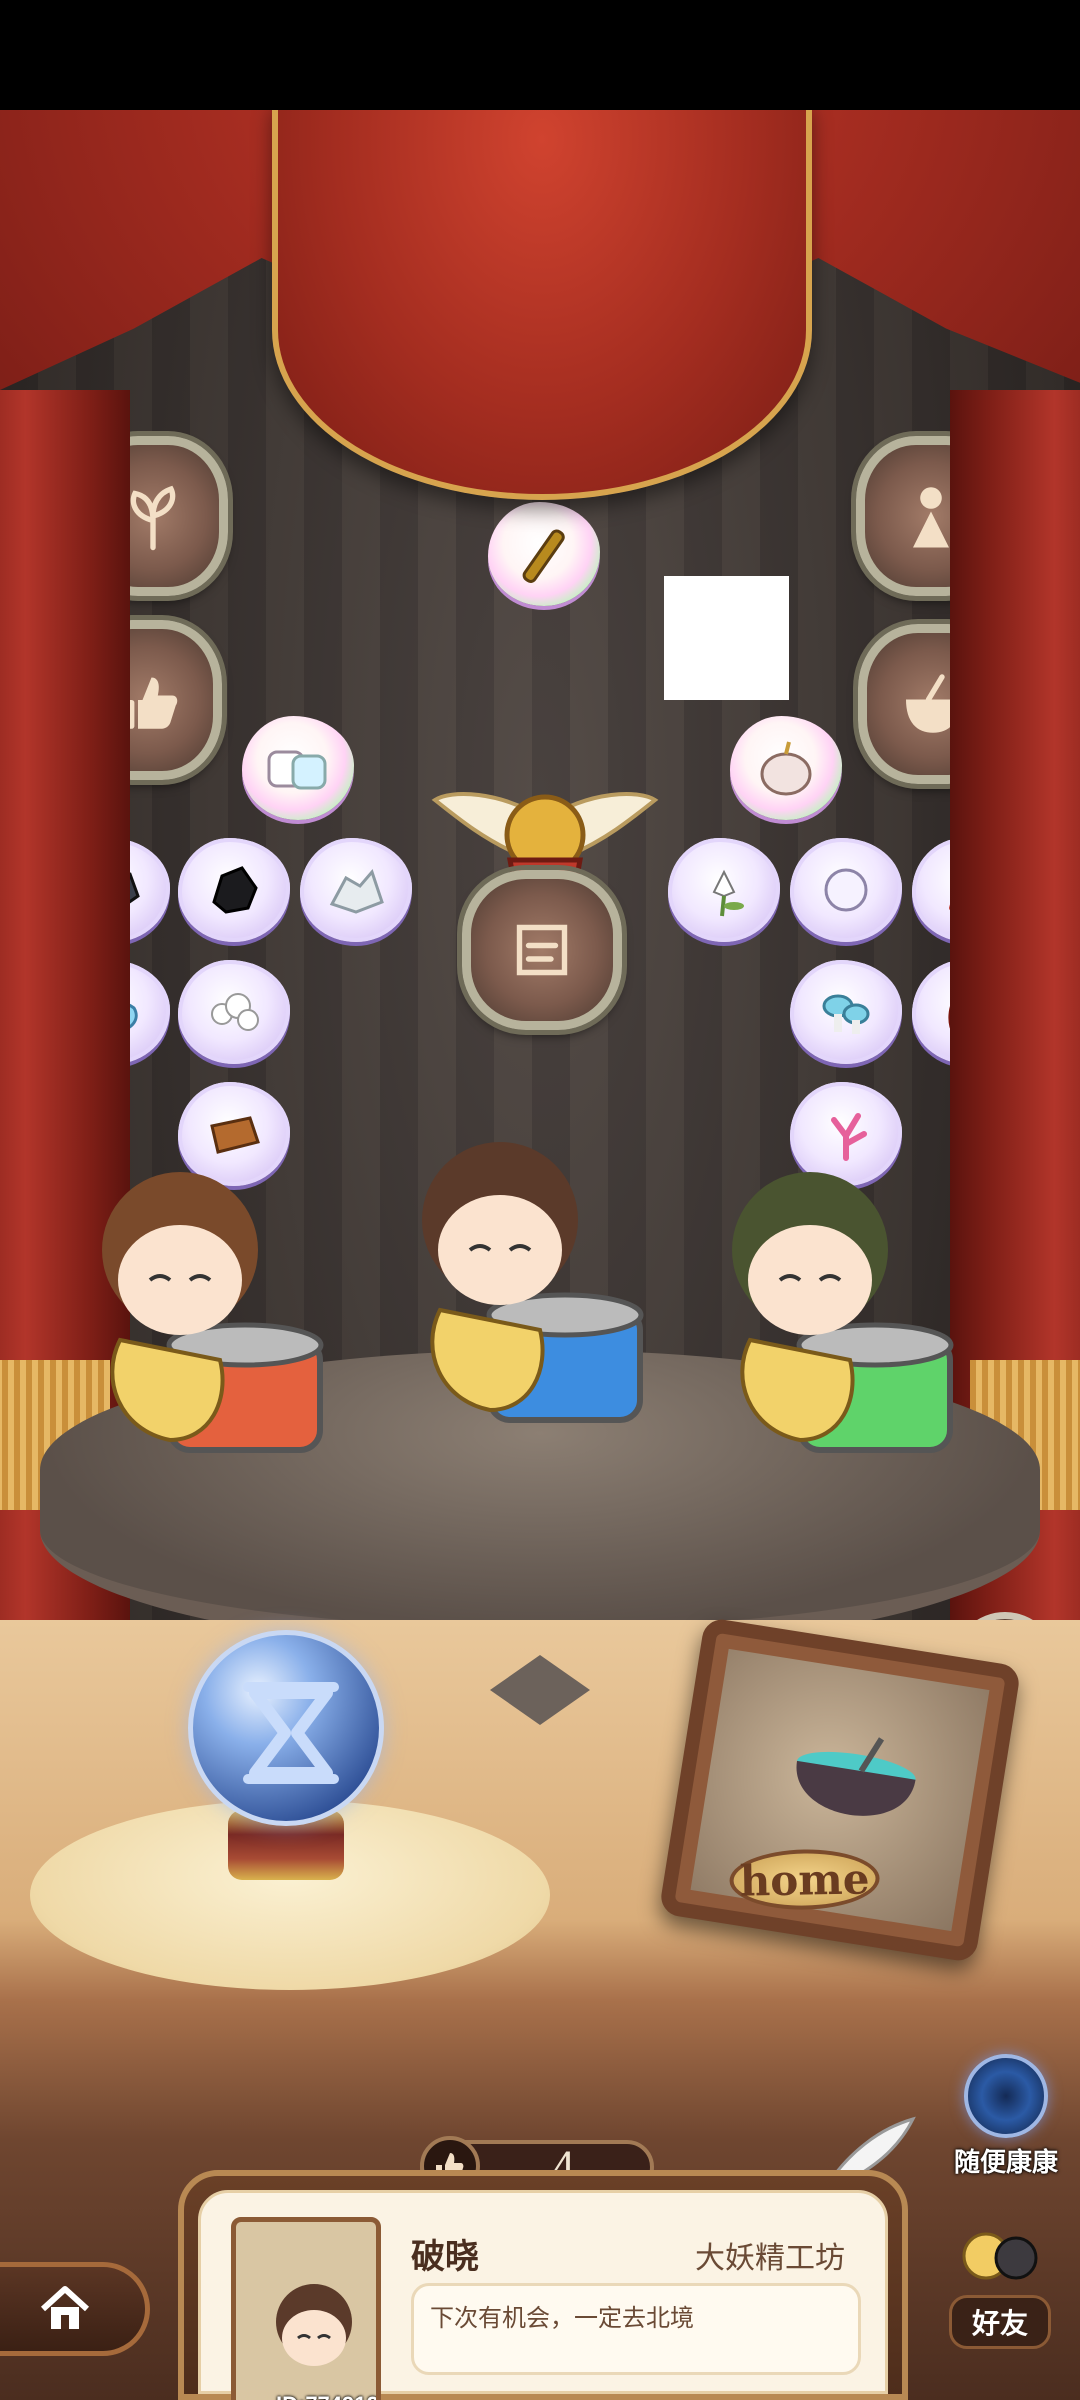 The image size is (1080, 2400). What do you see at coordinates (1000, 2256) in the screenshot?
I see `friends-icon` at bounding box center [1000, 2256].